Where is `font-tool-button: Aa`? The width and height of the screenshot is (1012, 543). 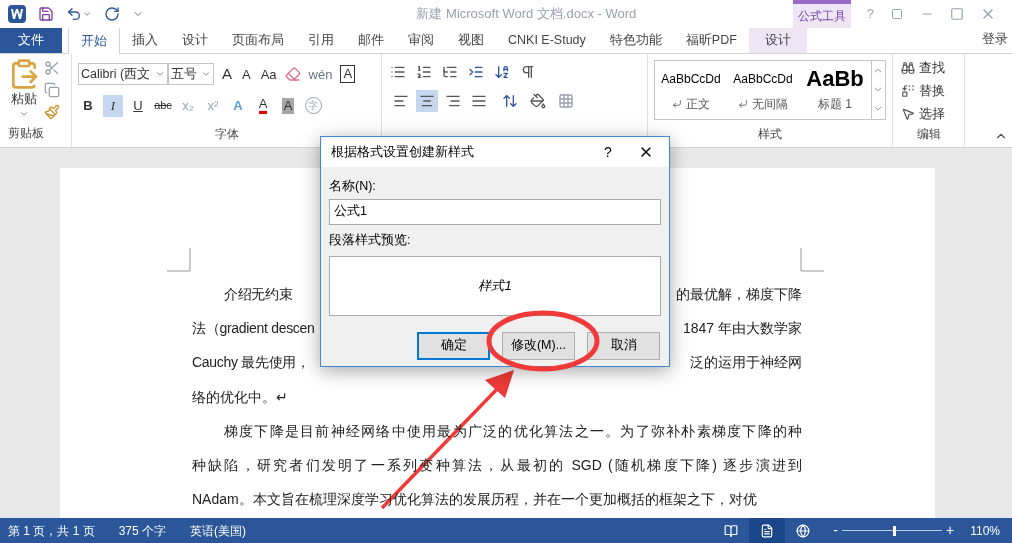 font-tool-button: Aa is located at coordinates (268, 74).